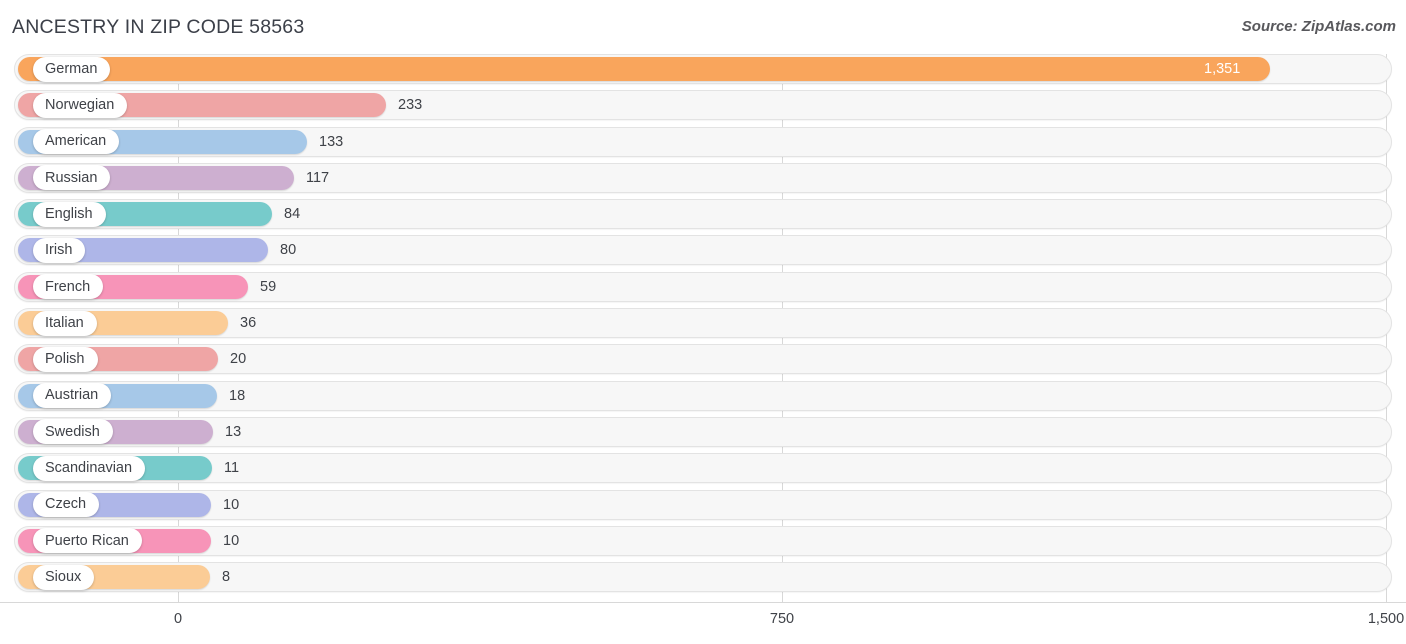  I want to click on bar-value-label: 84, so click(292, 214).